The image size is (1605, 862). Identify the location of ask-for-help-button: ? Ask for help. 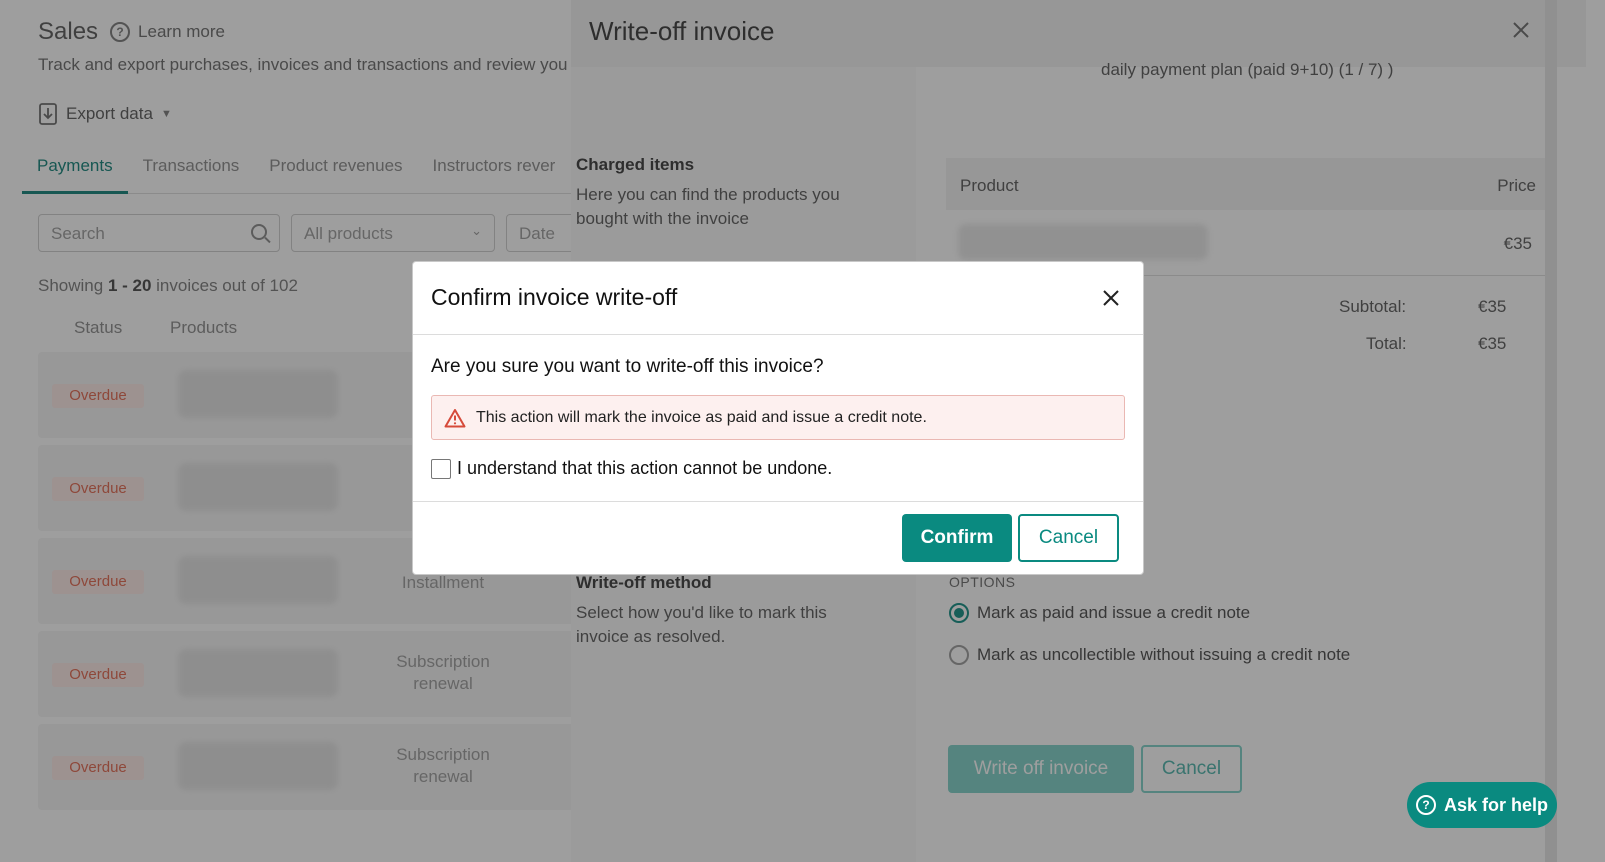
(1482, 805).